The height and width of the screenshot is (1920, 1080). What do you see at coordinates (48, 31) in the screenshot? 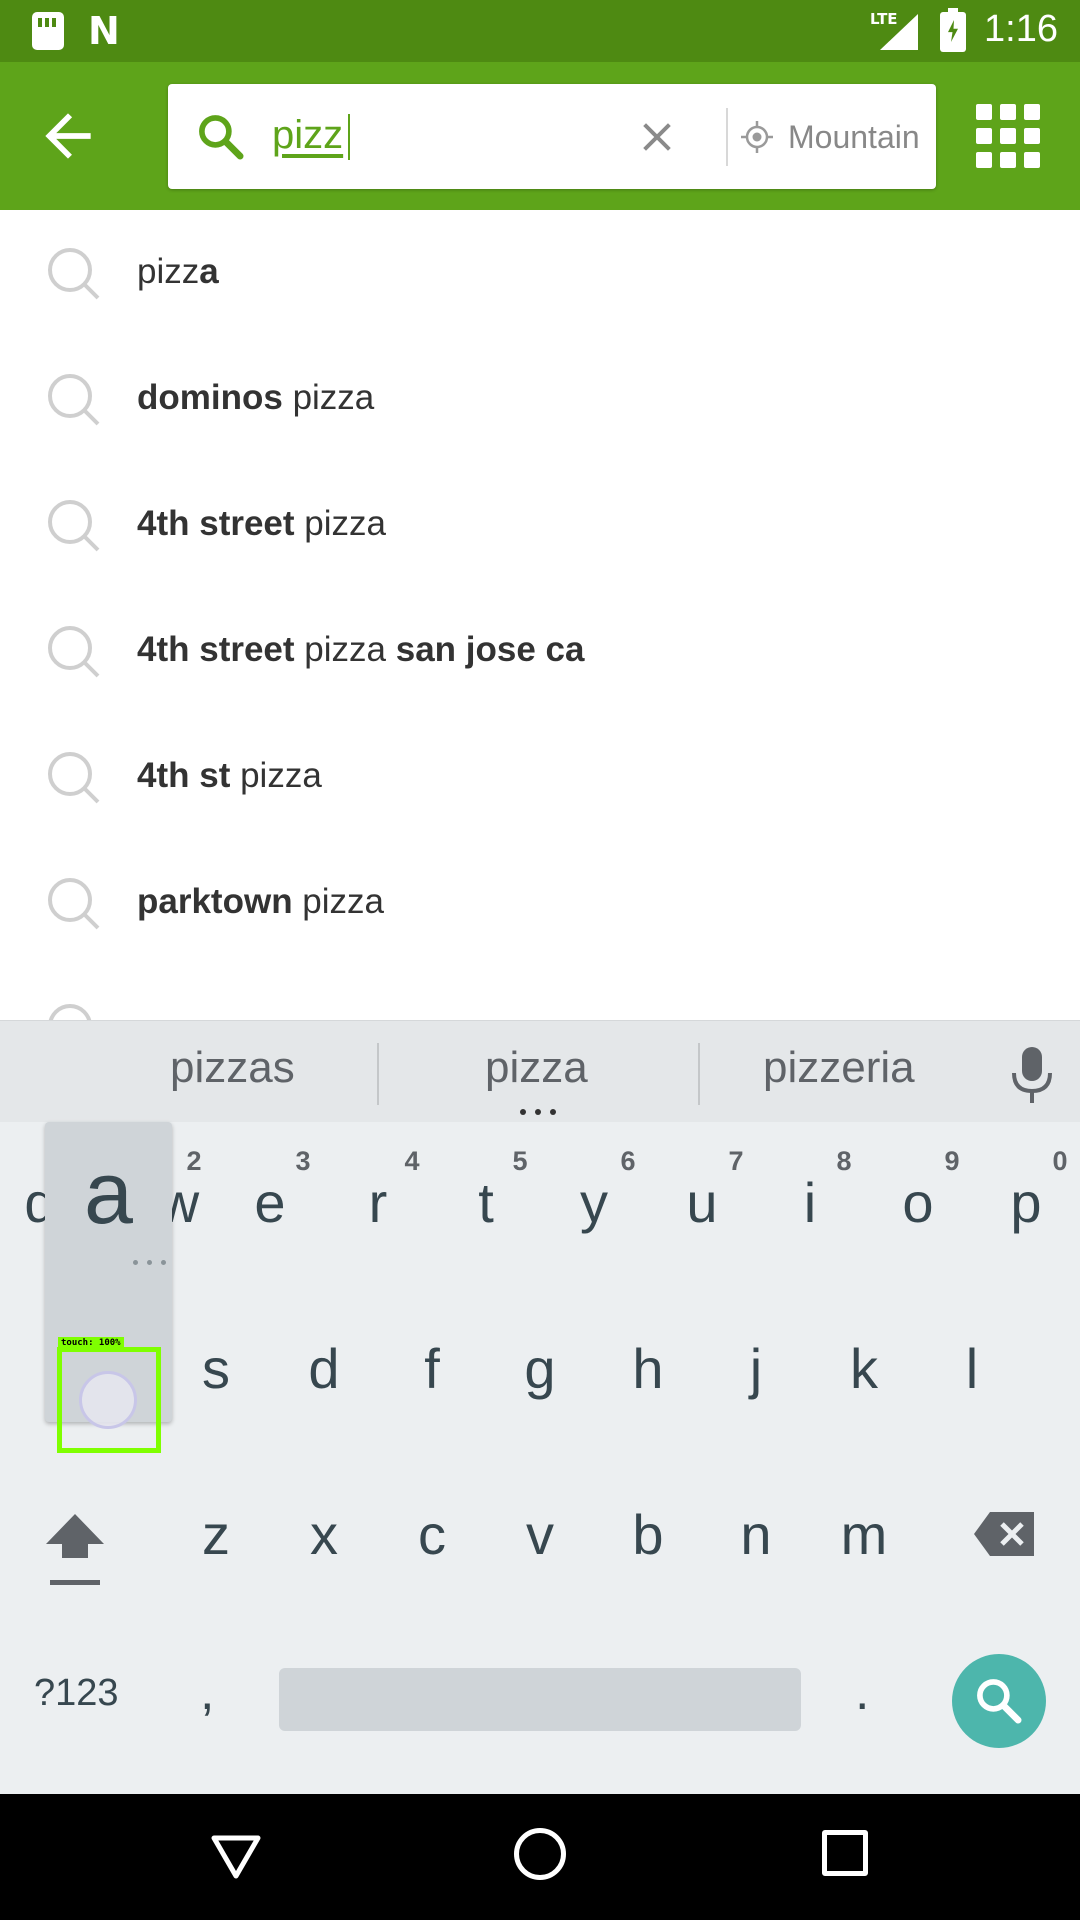
I see `sd-card-icon` at bounding box center [48, 31].